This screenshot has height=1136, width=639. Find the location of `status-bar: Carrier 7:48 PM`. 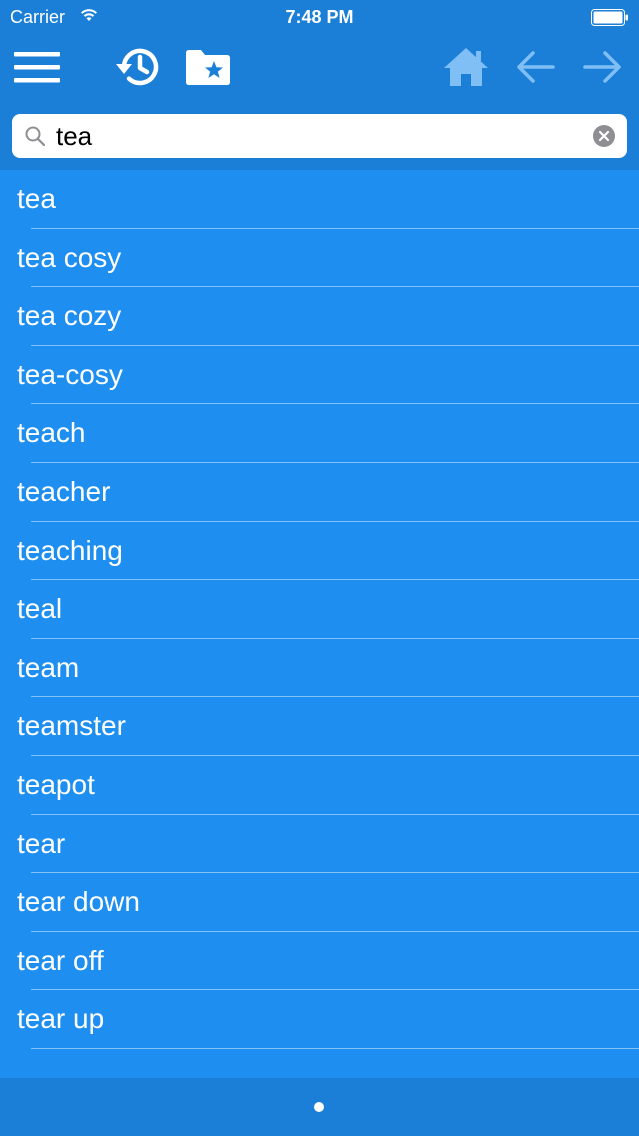

status-bar: Carrier 7:48 PM is located at coordinates (319, 17).